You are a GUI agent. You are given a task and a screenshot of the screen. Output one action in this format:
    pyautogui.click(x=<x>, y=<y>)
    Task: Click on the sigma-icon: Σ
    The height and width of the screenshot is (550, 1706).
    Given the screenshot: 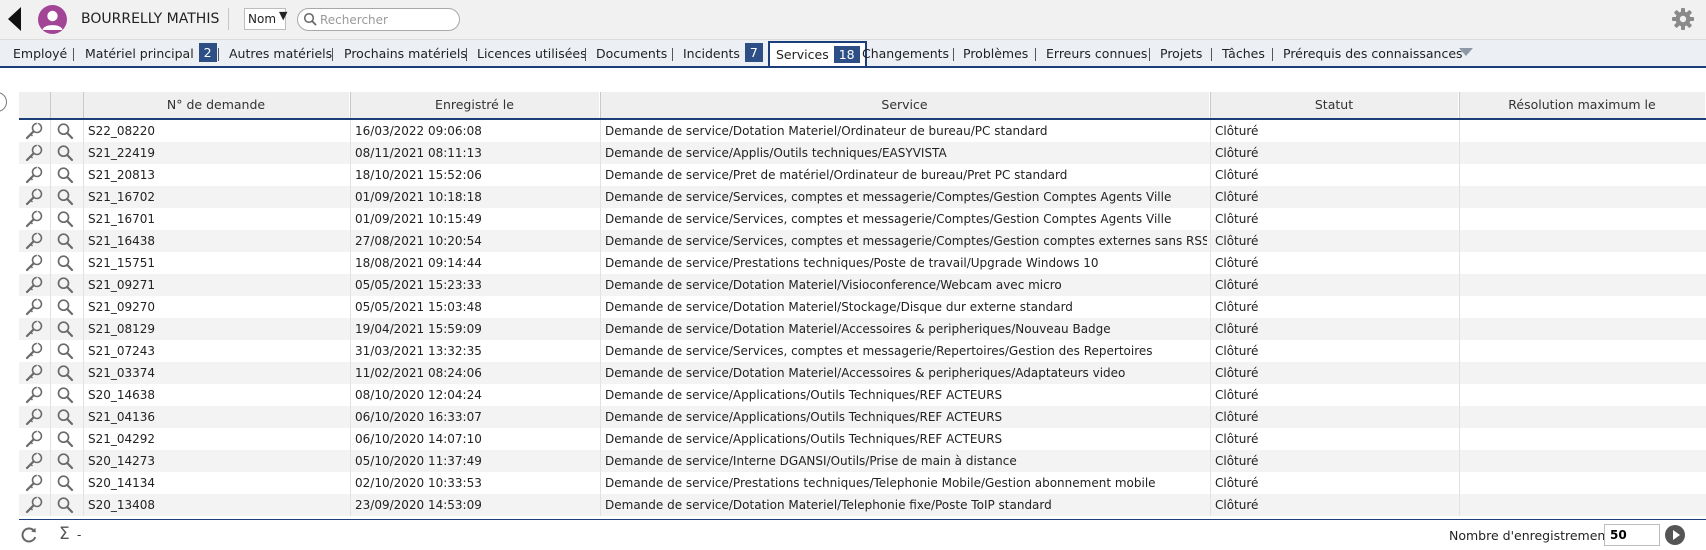 What is the action you would take?
    pyautogui.click(x=64, y=534)
    